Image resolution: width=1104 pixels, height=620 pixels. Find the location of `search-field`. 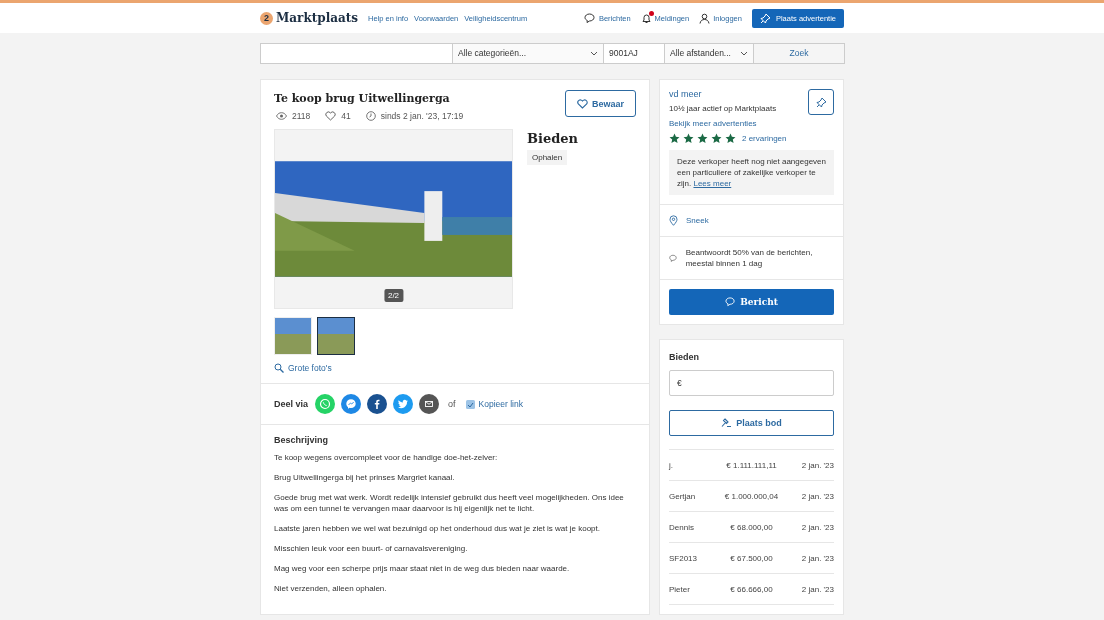

search-field is located at coordinates (356, 53).